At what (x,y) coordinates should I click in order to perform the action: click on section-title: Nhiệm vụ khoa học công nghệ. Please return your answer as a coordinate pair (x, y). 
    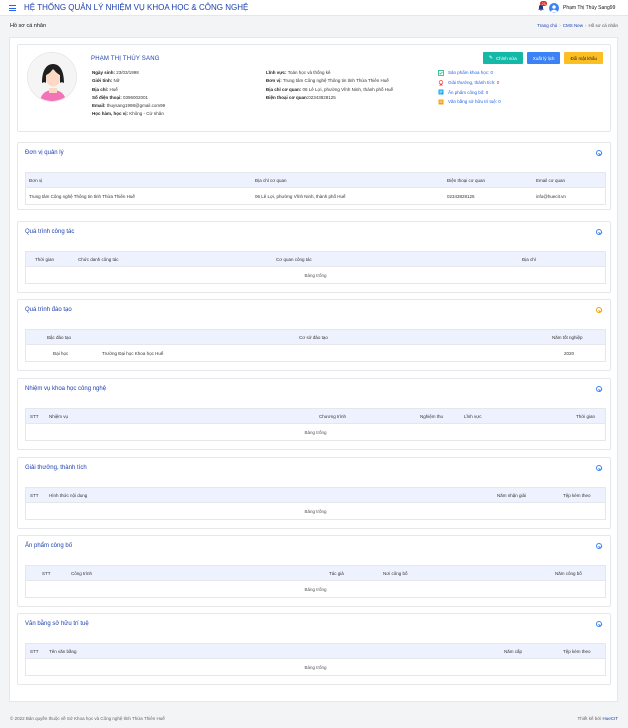
    Looking at the image, I should click on (66, 389).